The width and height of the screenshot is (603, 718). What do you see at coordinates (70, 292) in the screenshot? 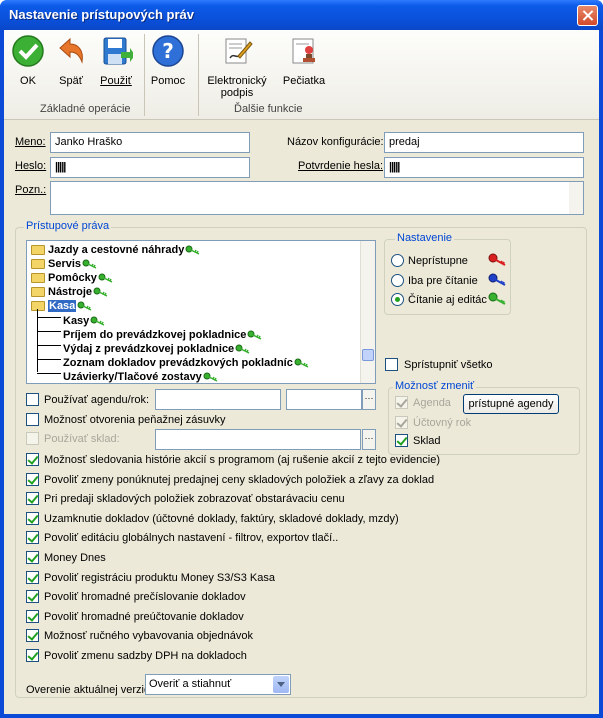
I see `tree-item: Nástroje` at bounding box center [70, 292].